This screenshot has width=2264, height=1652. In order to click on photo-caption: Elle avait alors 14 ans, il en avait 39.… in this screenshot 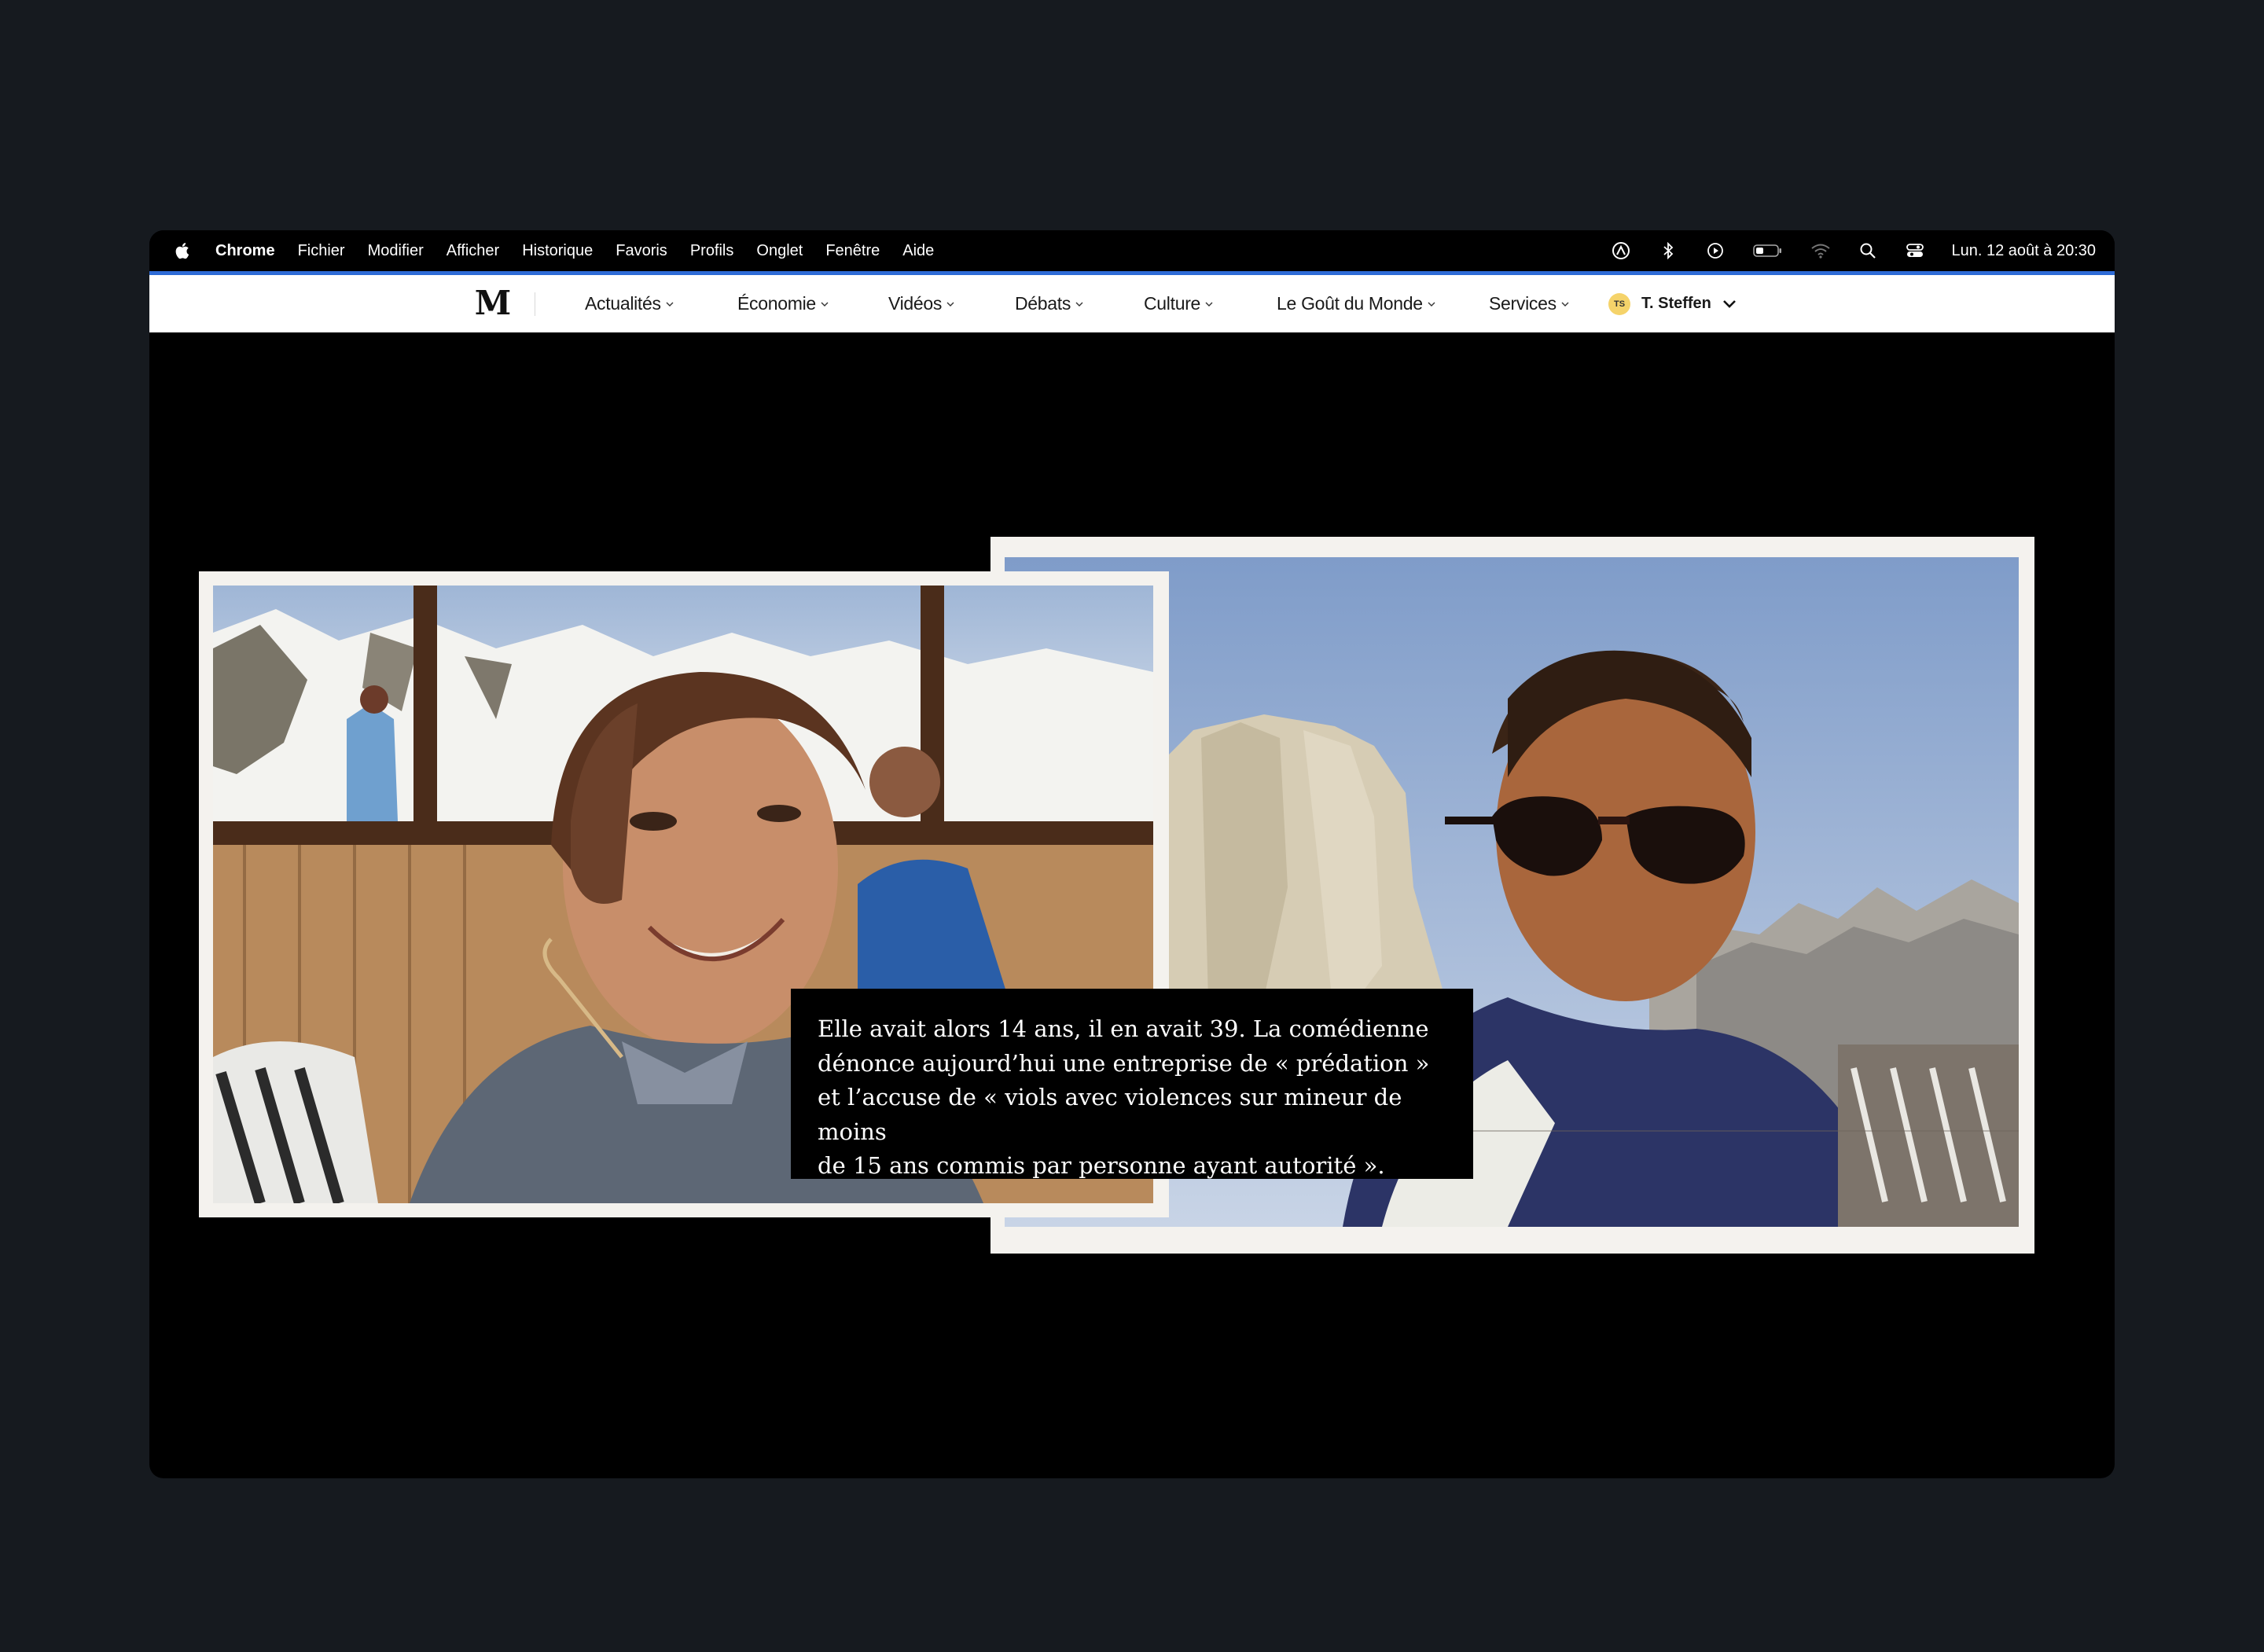, I will do `click(1132, 1084)`.